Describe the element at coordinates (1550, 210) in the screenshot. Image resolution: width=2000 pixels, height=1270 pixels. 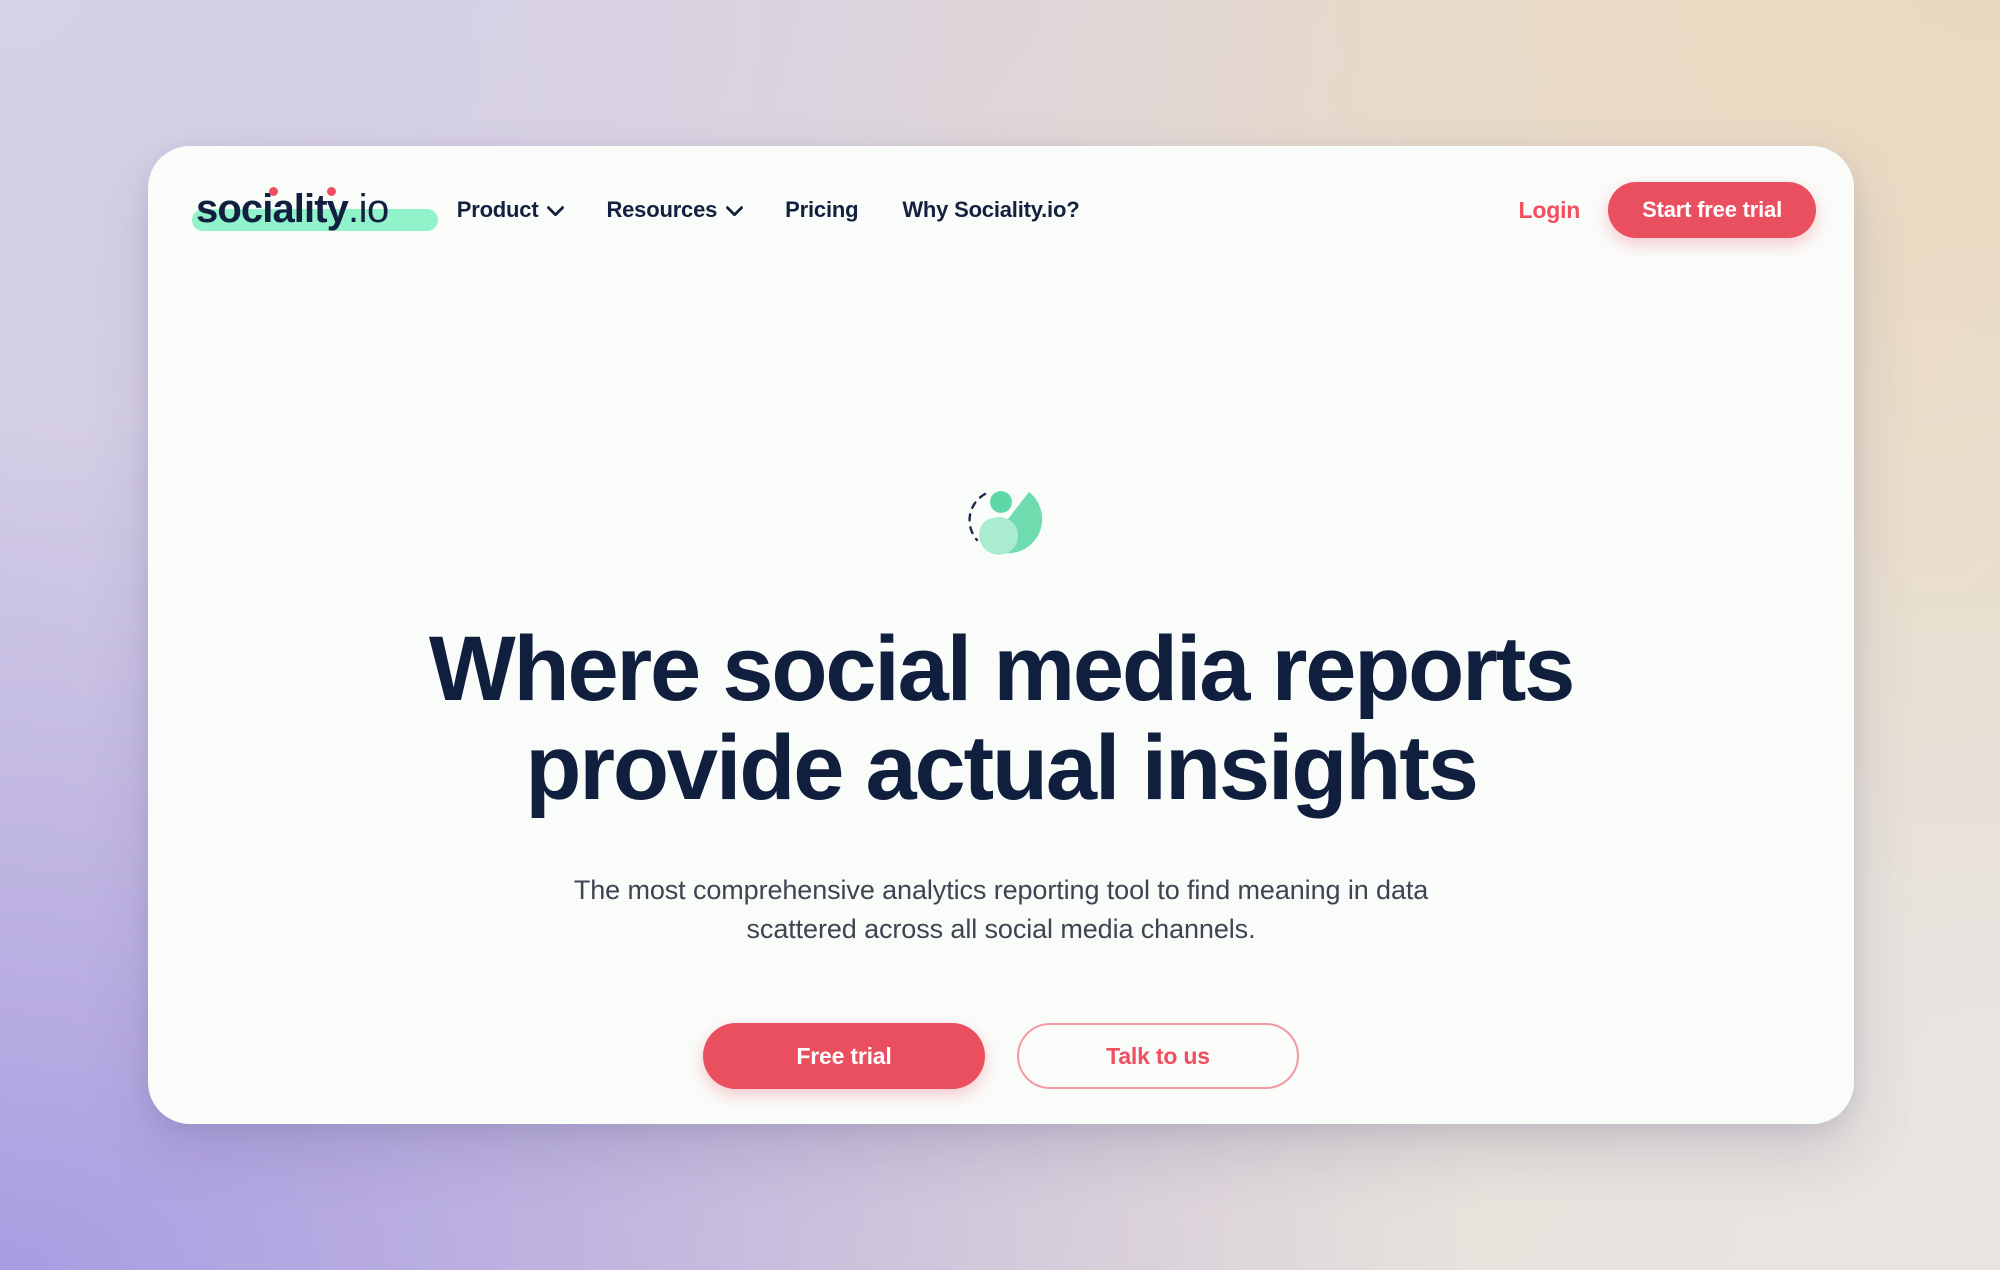
I see `login-link: Login` at that location.